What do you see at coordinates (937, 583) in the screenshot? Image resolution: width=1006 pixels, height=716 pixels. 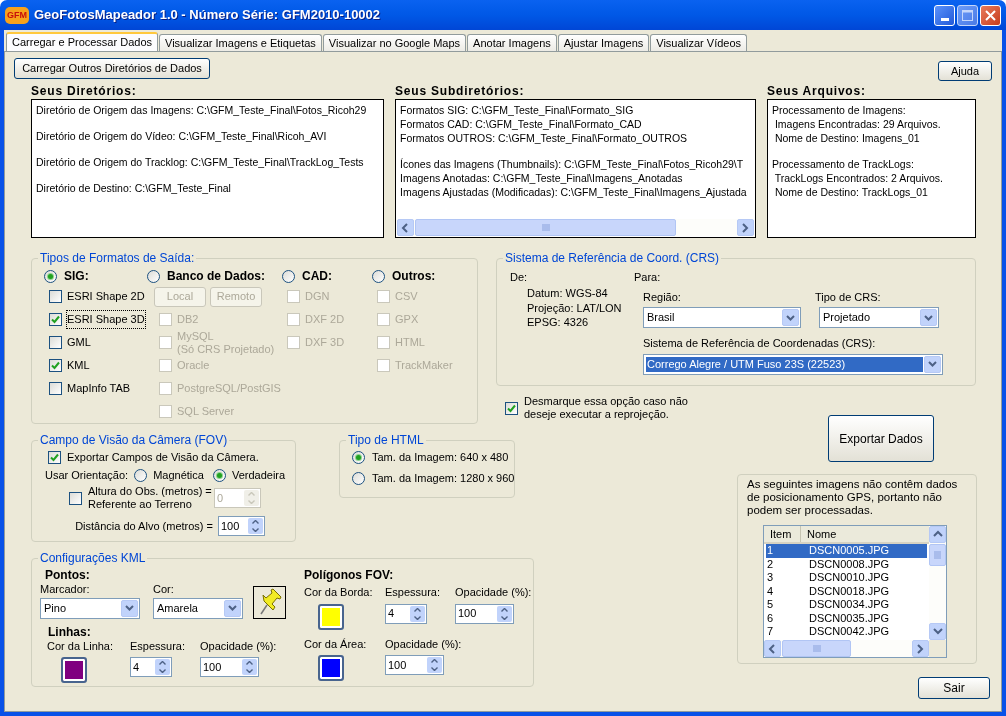 I see `vertical-scrollbar` at bounding box center [937, 583].